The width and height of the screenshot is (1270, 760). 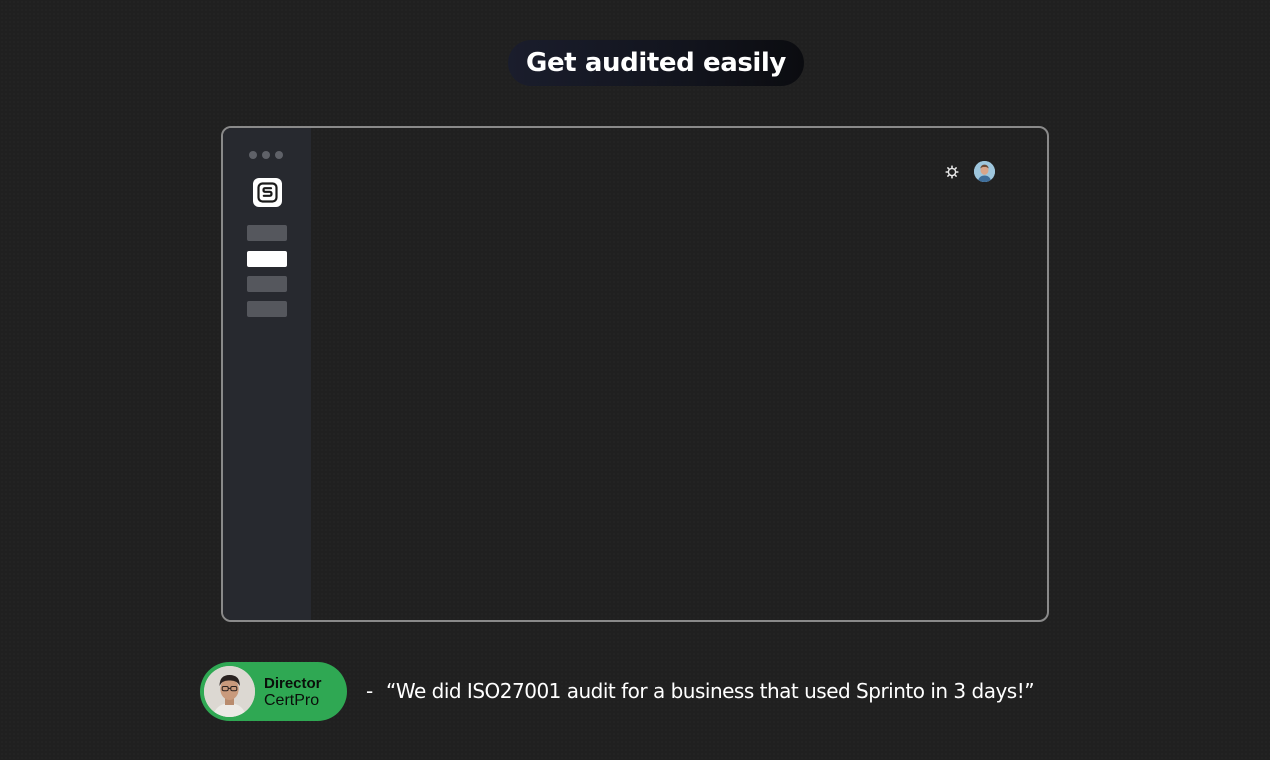 I want to click on window-controls, so click(x=266, y=155).